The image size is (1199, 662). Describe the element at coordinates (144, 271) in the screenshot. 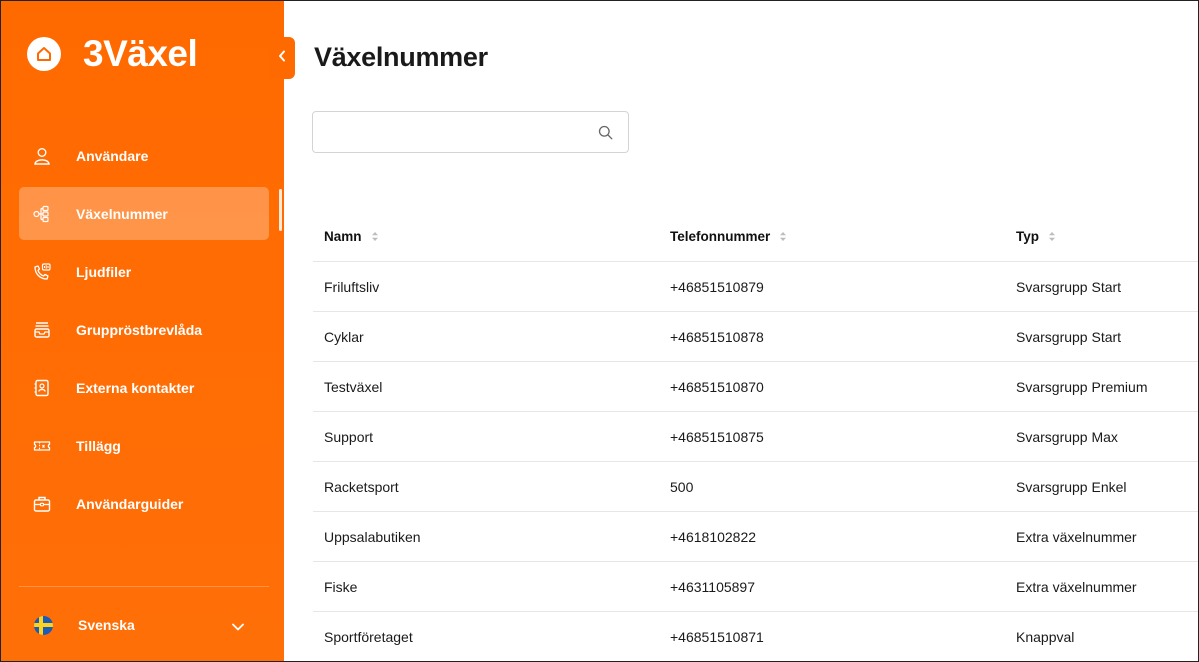

I see `sidebar-item-ljudfiler: Ljudfiler` at that location.